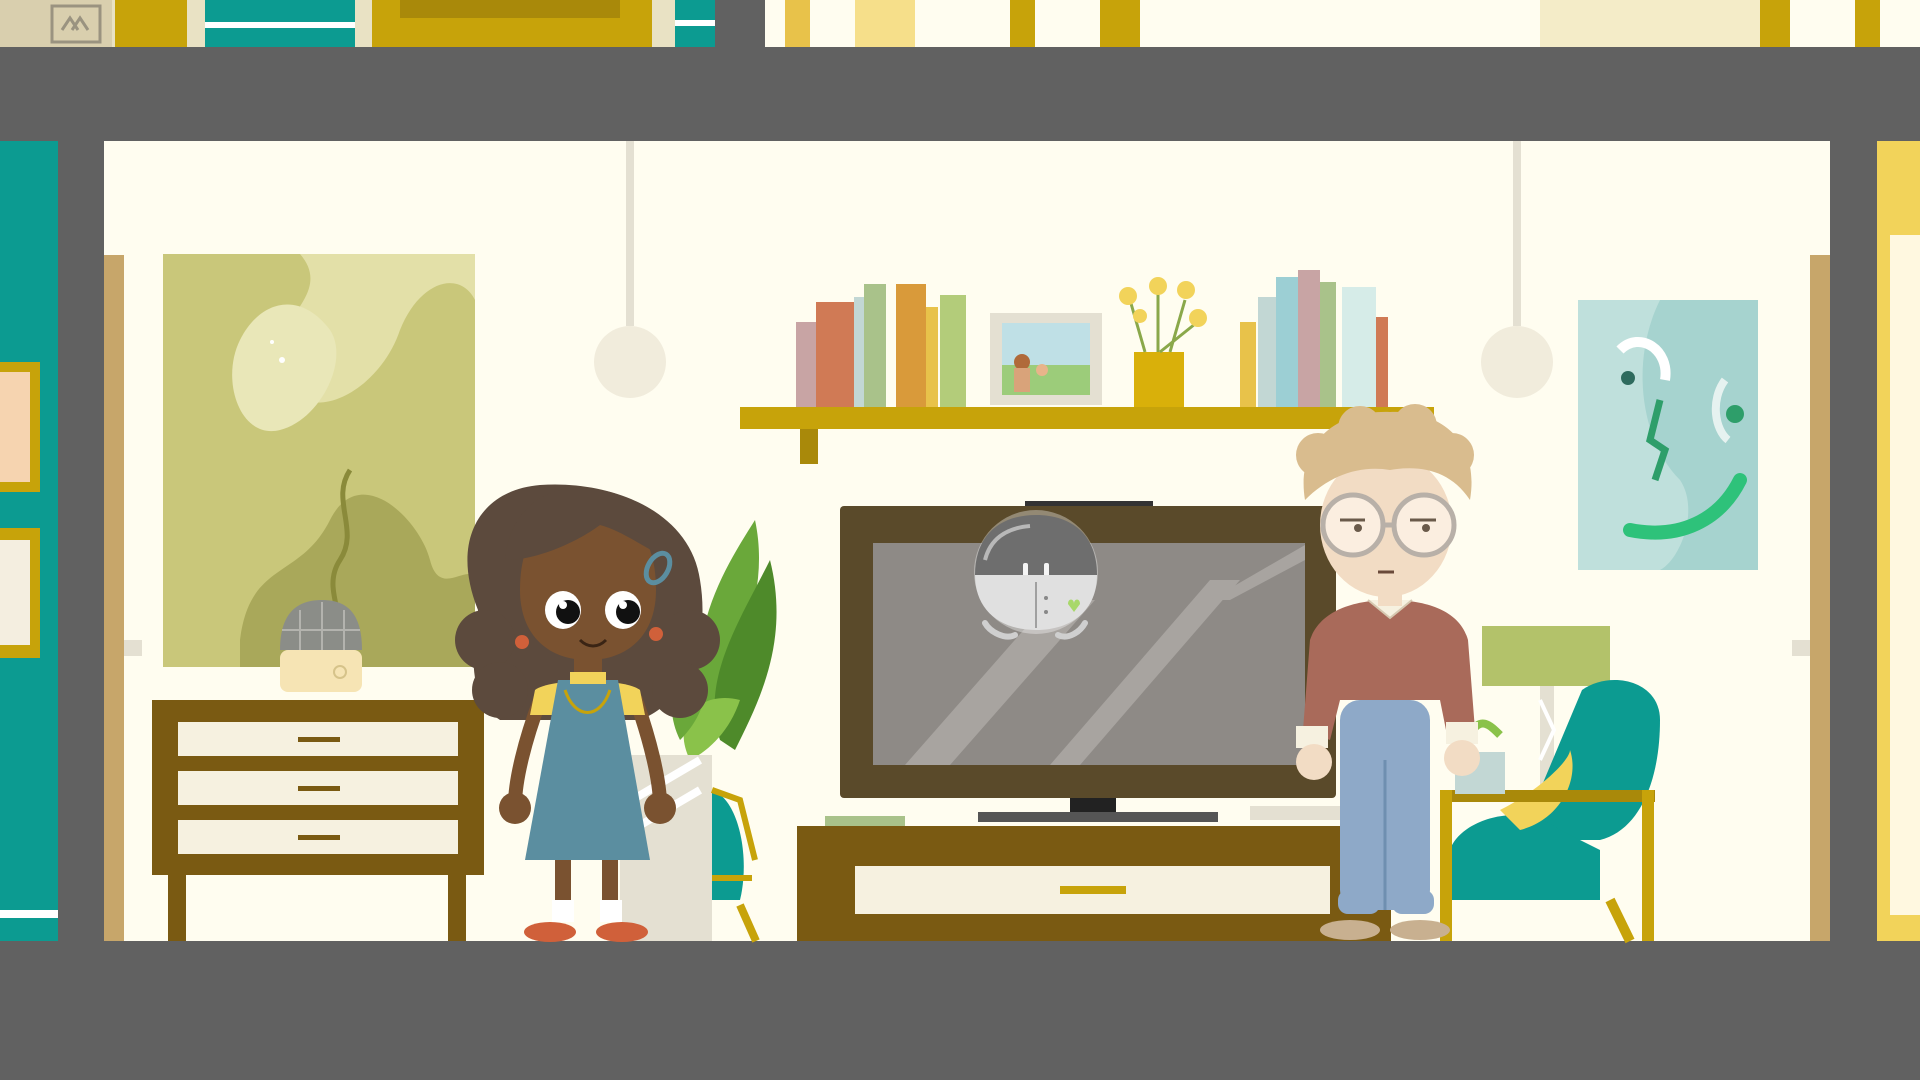  What do you see at coordinates (29, 541) in the screenshot?
I see `left-room` at bounding box center [29, 541].